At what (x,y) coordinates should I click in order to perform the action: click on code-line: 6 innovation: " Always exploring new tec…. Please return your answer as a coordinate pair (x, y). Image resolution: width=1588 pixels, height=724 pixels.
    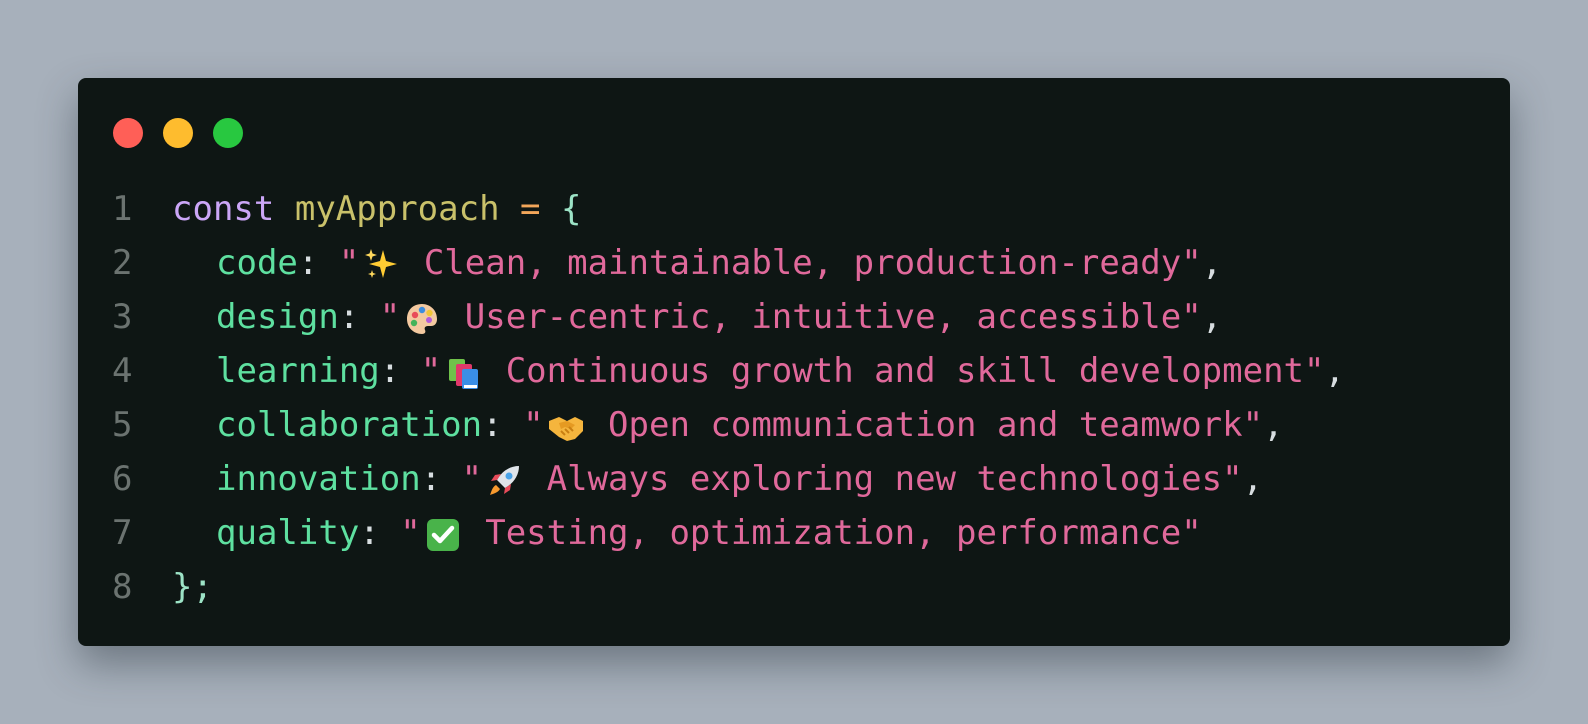
    Looking at the image, I should click on (794, 479).